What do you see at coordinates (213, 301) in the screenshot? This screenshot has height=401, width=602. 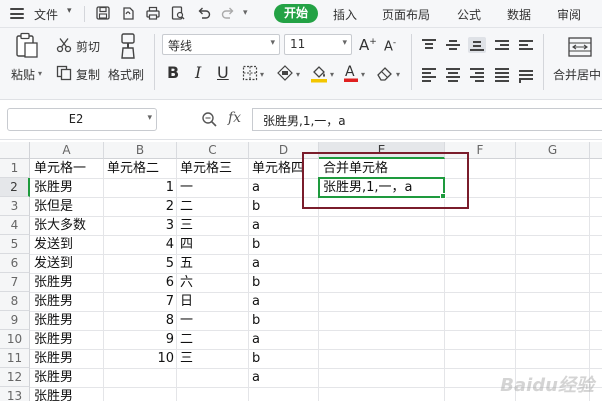 I see `cell-c8: 日` at bounding box center [213, 301].